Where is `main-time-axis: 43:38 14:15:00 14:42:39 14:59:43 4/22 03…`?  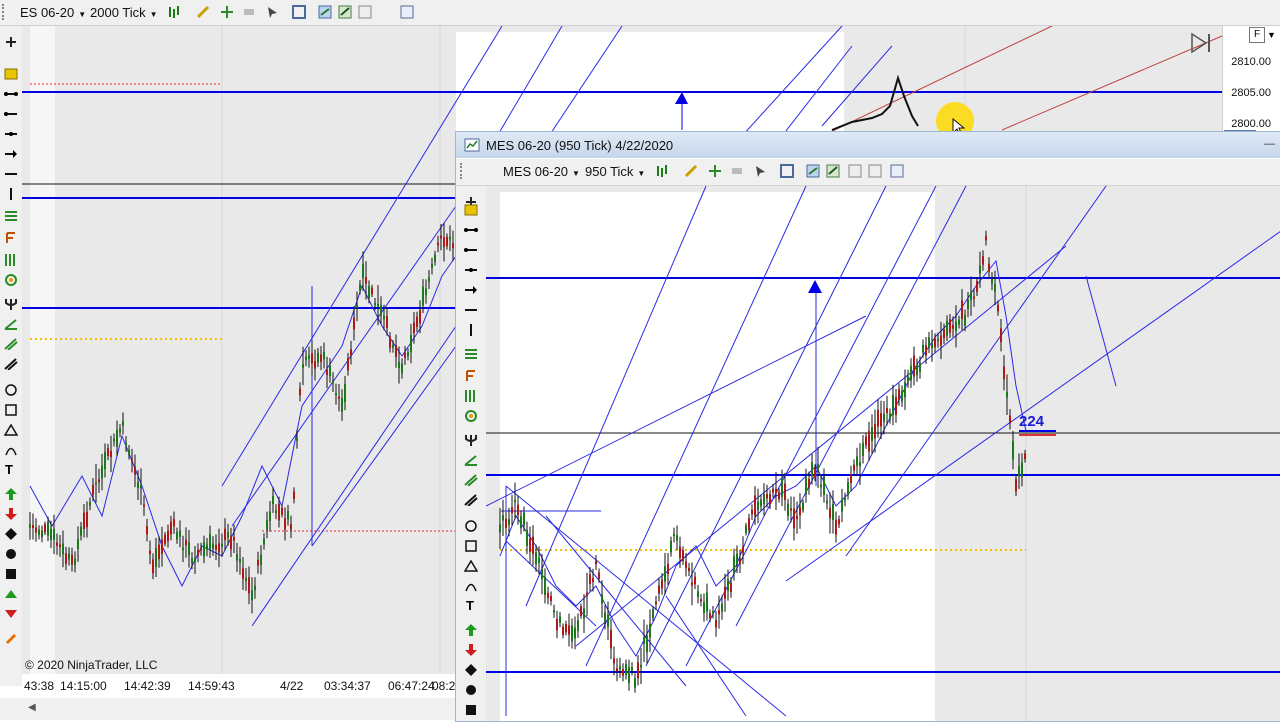
main-time-axis: 43:38 14:15:00 14:42:39 14:59:43 4/22 03… is located at coordinates (239, 686).